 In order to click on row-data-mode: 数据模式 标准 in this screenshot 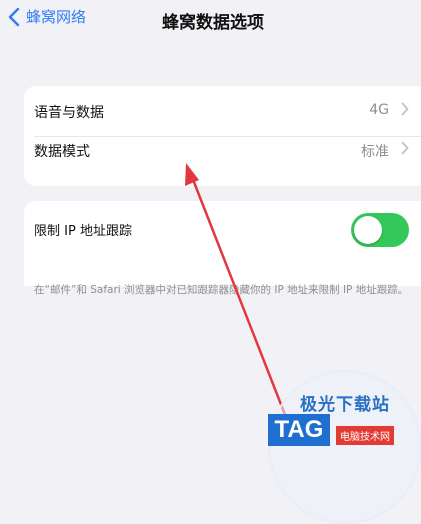, I will do `click(222, 161)`.